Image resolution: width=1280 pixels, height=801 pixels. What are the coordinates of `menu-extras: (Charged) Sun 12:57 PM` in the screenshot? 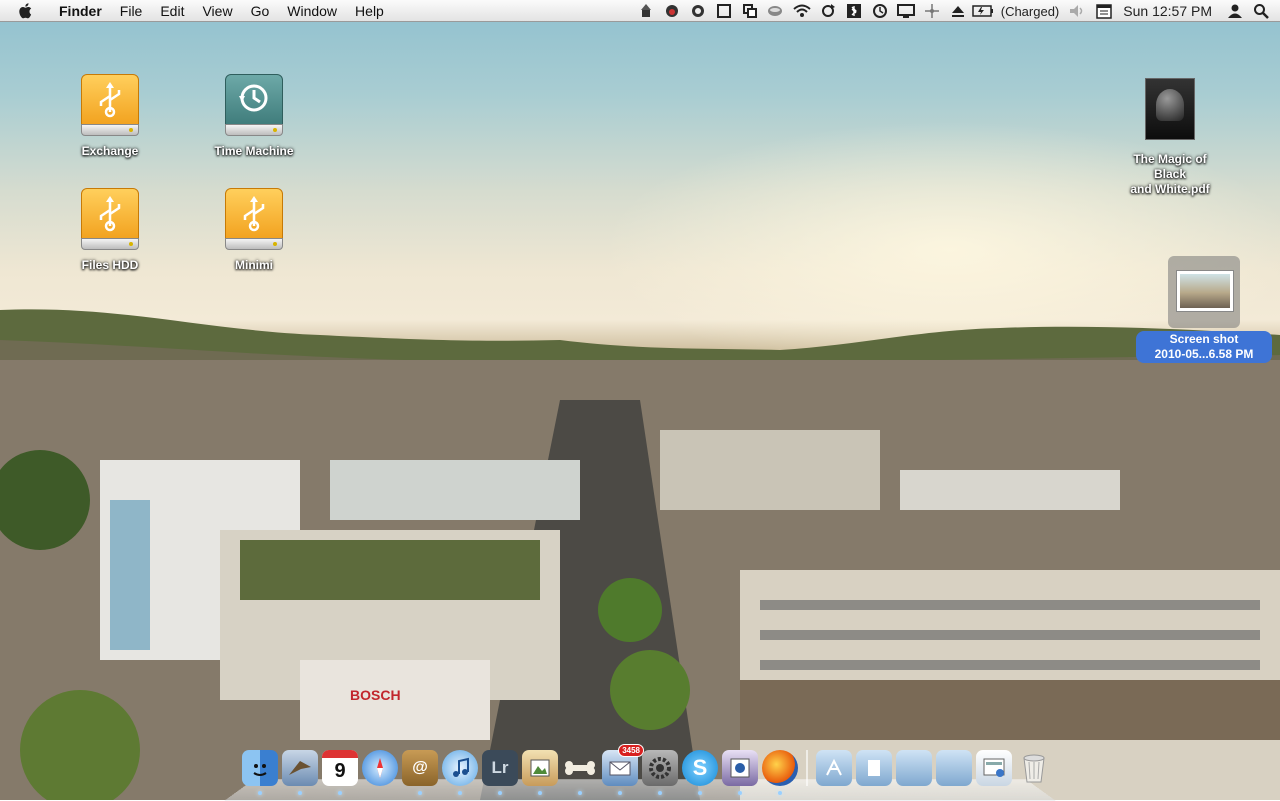 It's located at (956, 11).